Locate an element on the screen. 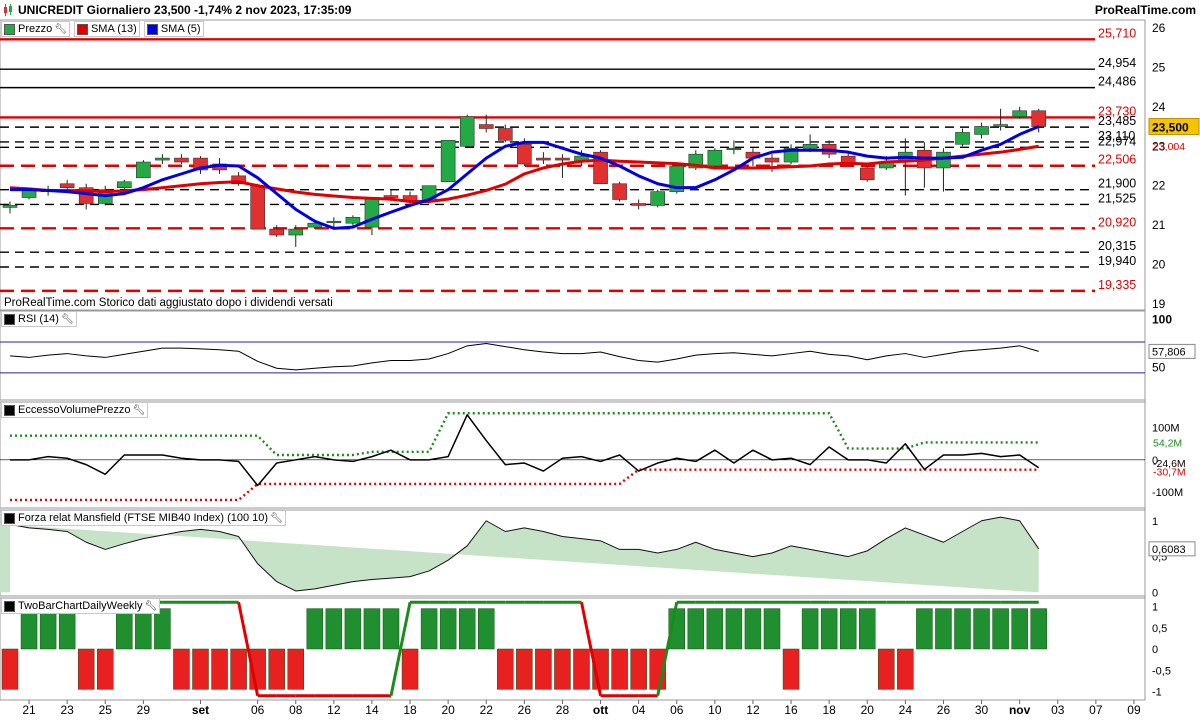  x-axis-tick: nov is located at coordinates (1020, 710).